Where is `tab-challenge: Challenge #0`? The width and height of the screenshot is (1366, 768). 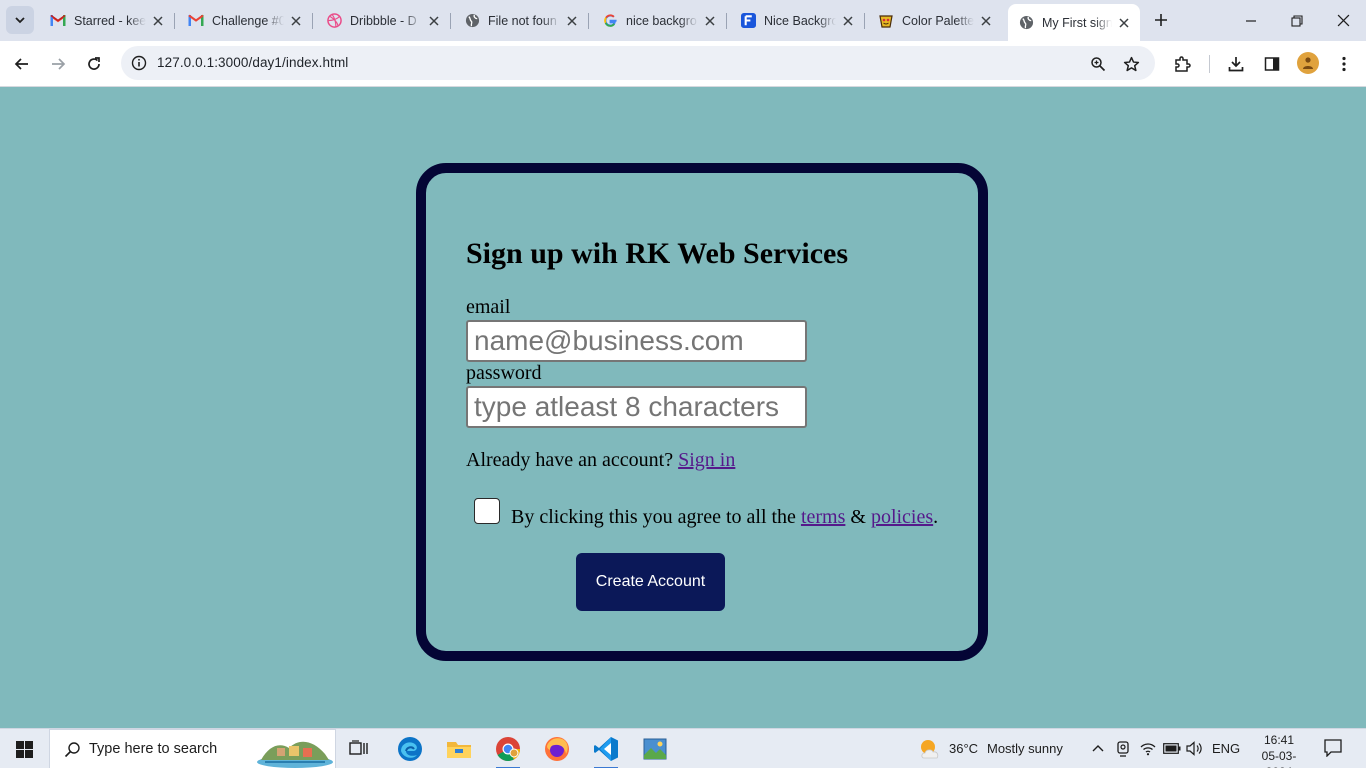
tab-challenge: Challenge #0 is located at coordinates (245, 20).